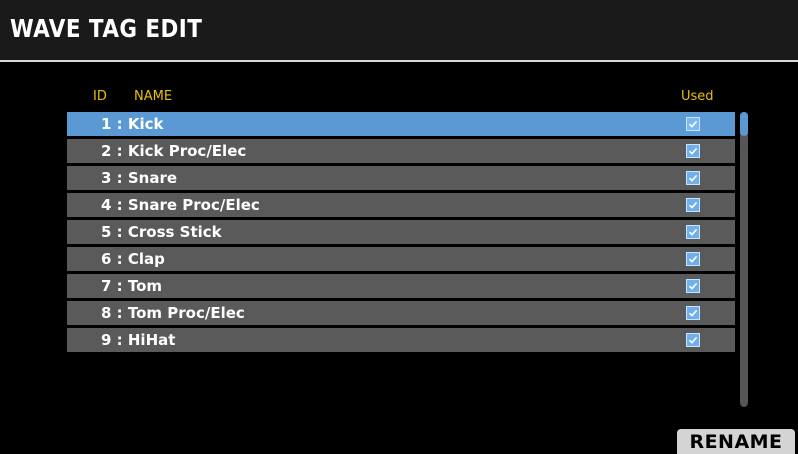 The height and width of the screenshot is (454, 798). I want to click on list-item-label: 8 : Tom Proc/Elec, so click(173, 313).